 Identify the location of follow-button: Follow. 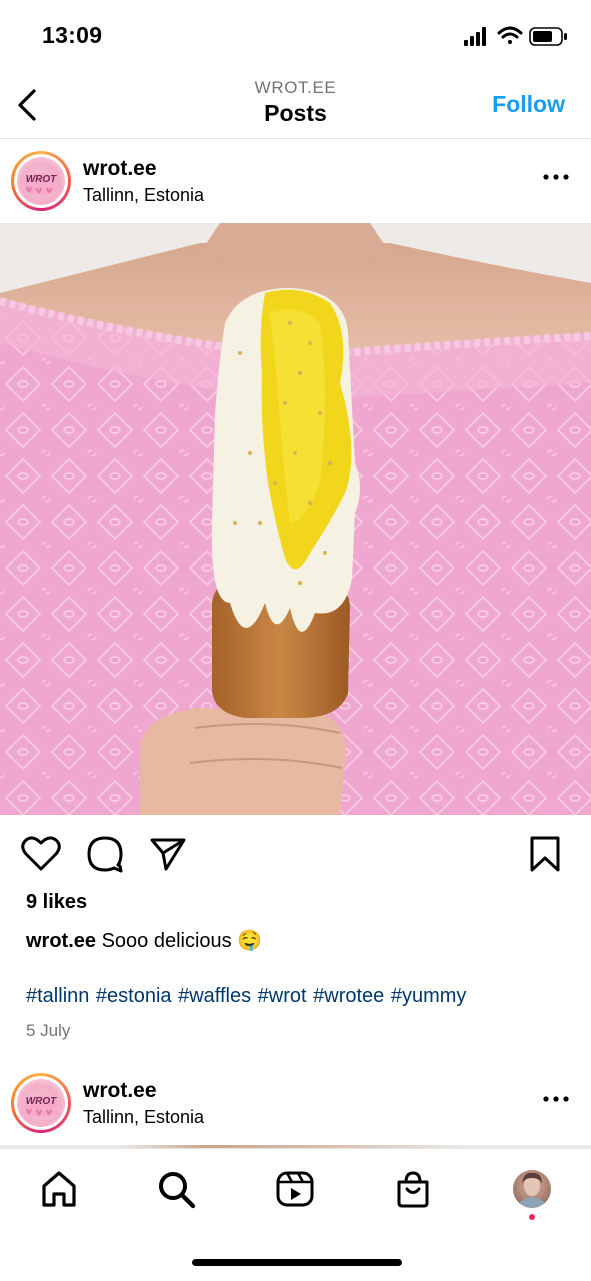
(528, 104).